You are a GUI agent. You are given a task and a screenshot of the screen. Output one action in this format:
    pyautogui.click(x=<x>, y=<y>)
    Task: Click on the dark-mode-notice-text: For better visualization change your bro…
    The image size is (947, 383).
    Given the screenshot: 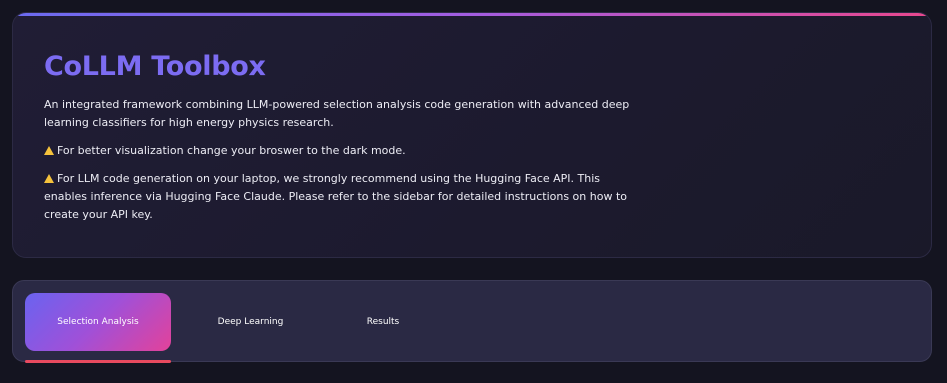 What is the action you would take?
    pyautogui.click(x=231, y=150)
    